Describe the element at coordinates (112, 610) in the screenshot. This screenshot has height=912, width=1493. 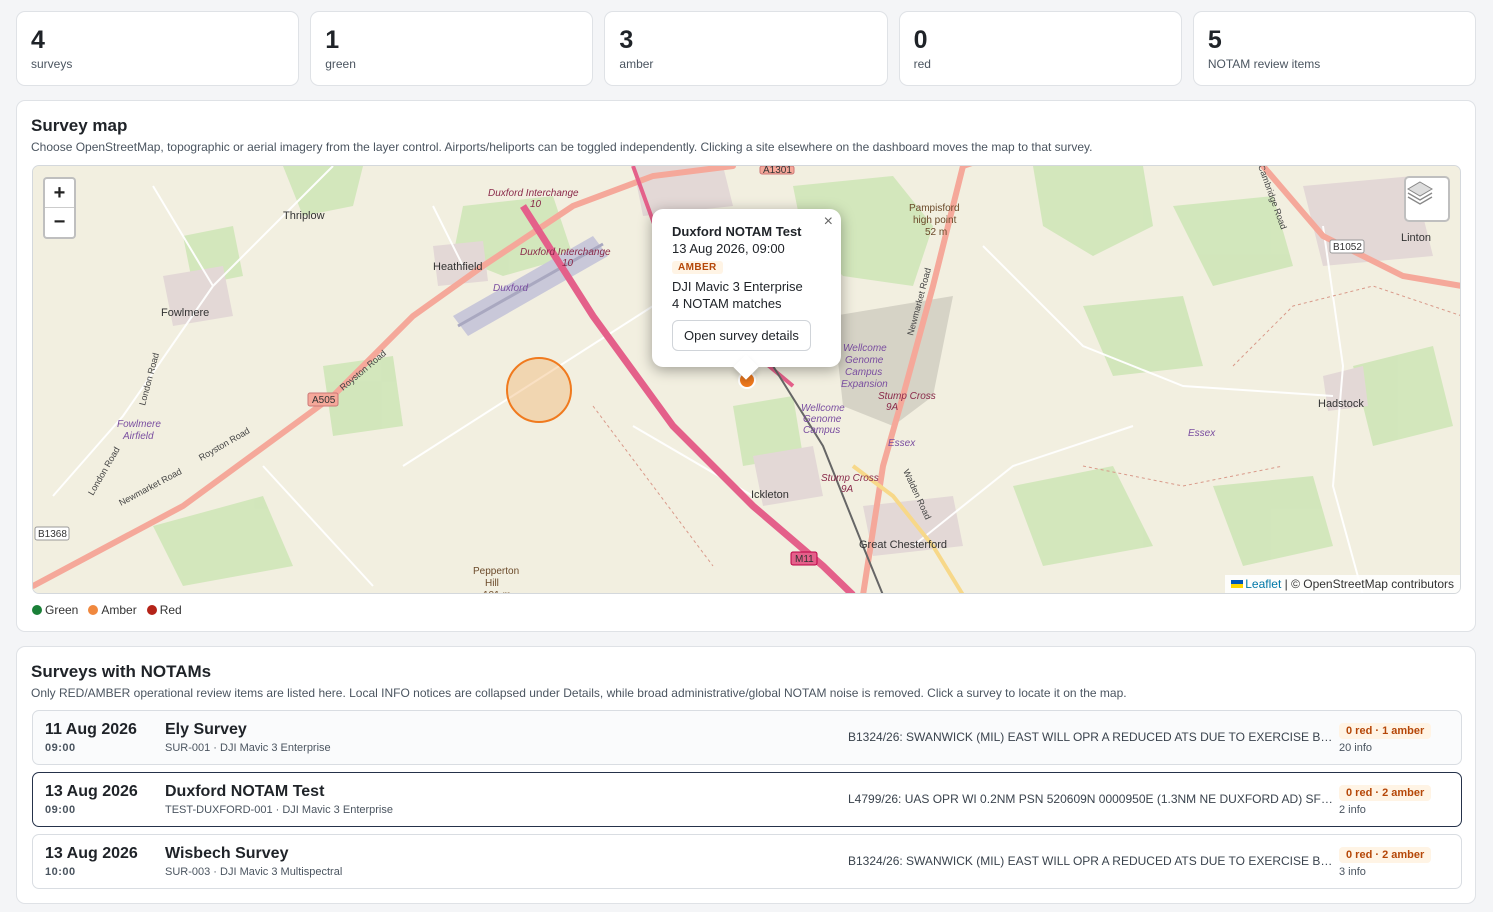
I see `legend-item-amber: Amber` at that location.